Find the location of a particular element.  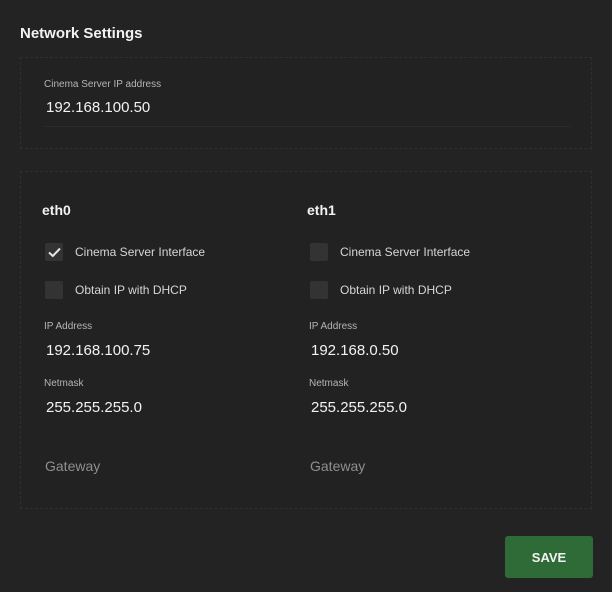

cinema-server-ip-input: 192.168.100.50 is located at coordinates (98, 107).